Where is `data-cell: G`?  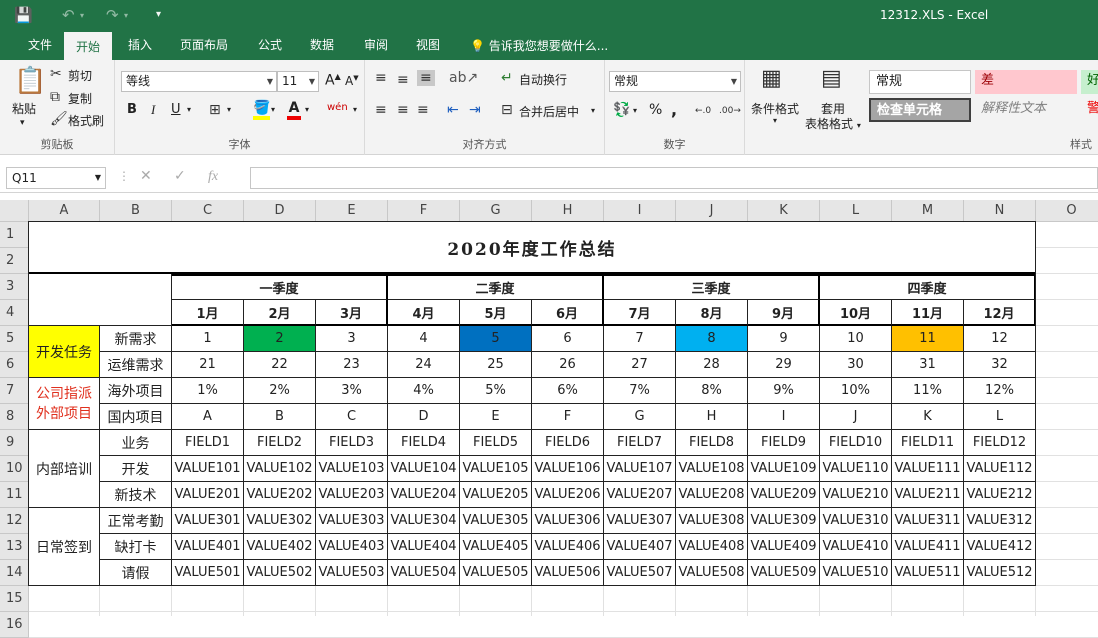 data-cell: G is located at coordinates (640, 417).